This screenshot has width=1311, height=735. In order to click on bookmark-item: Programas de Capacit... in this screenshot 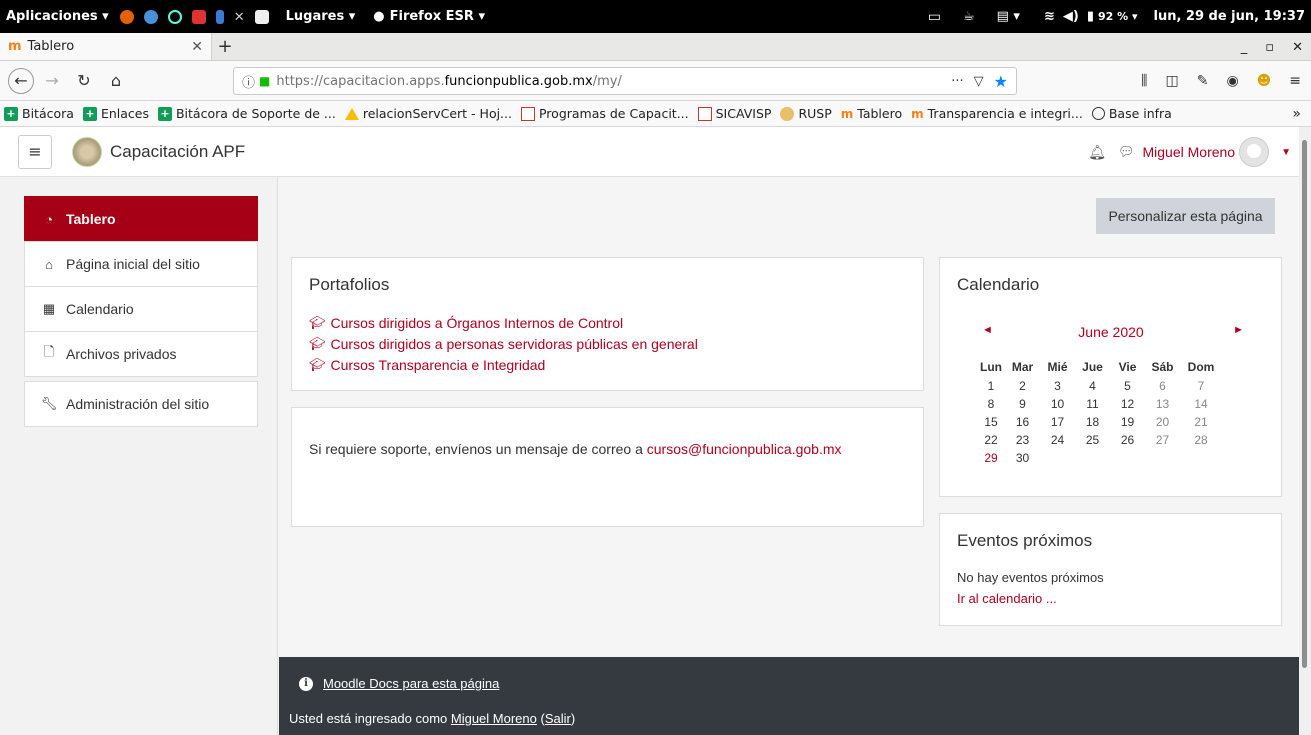, I will do `click(604, 113)`.